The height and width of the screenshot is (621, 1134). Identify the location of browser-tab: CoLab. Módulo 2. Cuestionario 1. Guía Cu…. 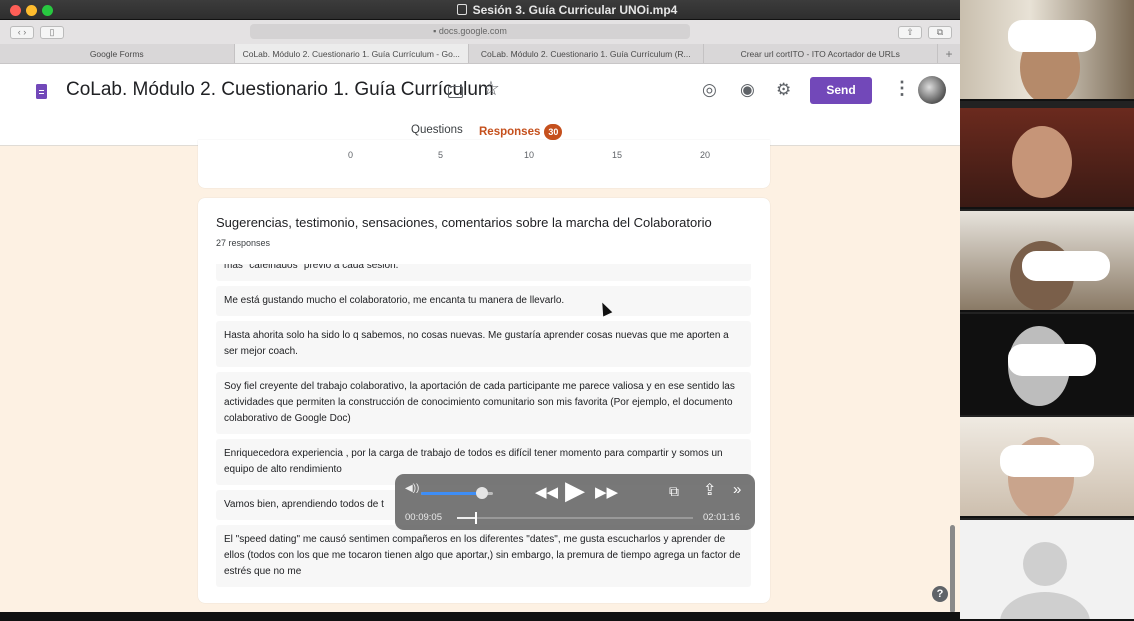
(586, 53).